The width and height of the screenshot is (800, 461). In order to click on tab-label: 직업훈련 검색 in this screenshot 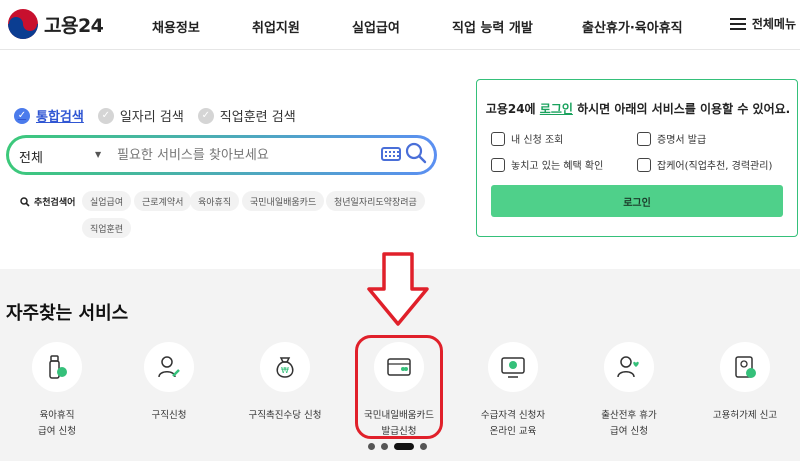, I will do `click(257, 117)`.